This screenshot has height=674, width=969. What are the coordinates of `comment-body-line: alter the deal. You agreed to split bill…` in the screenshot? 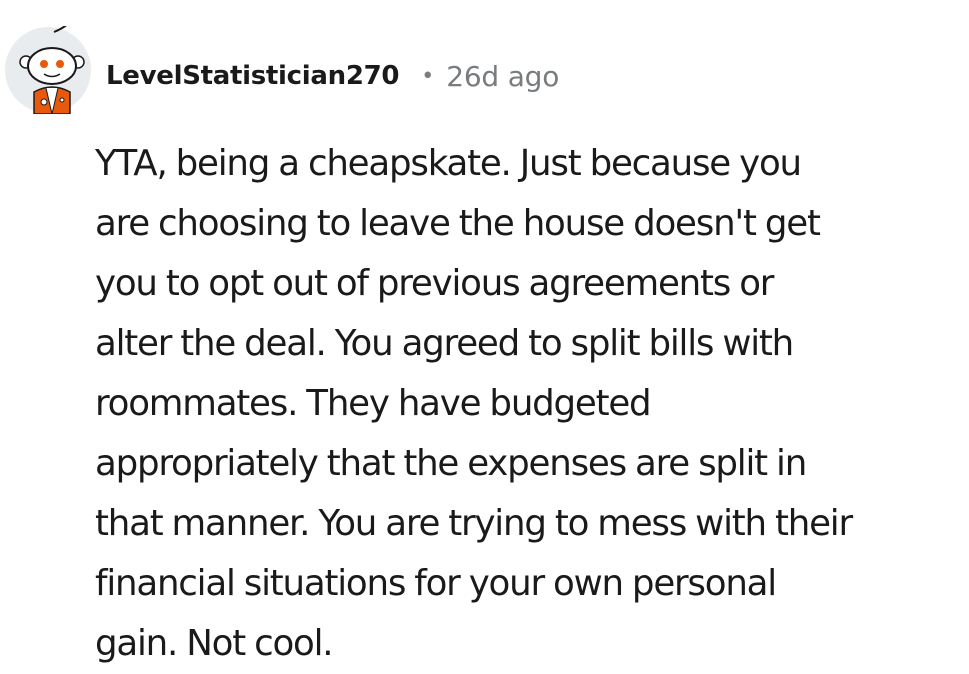 It's located at (444, 343).